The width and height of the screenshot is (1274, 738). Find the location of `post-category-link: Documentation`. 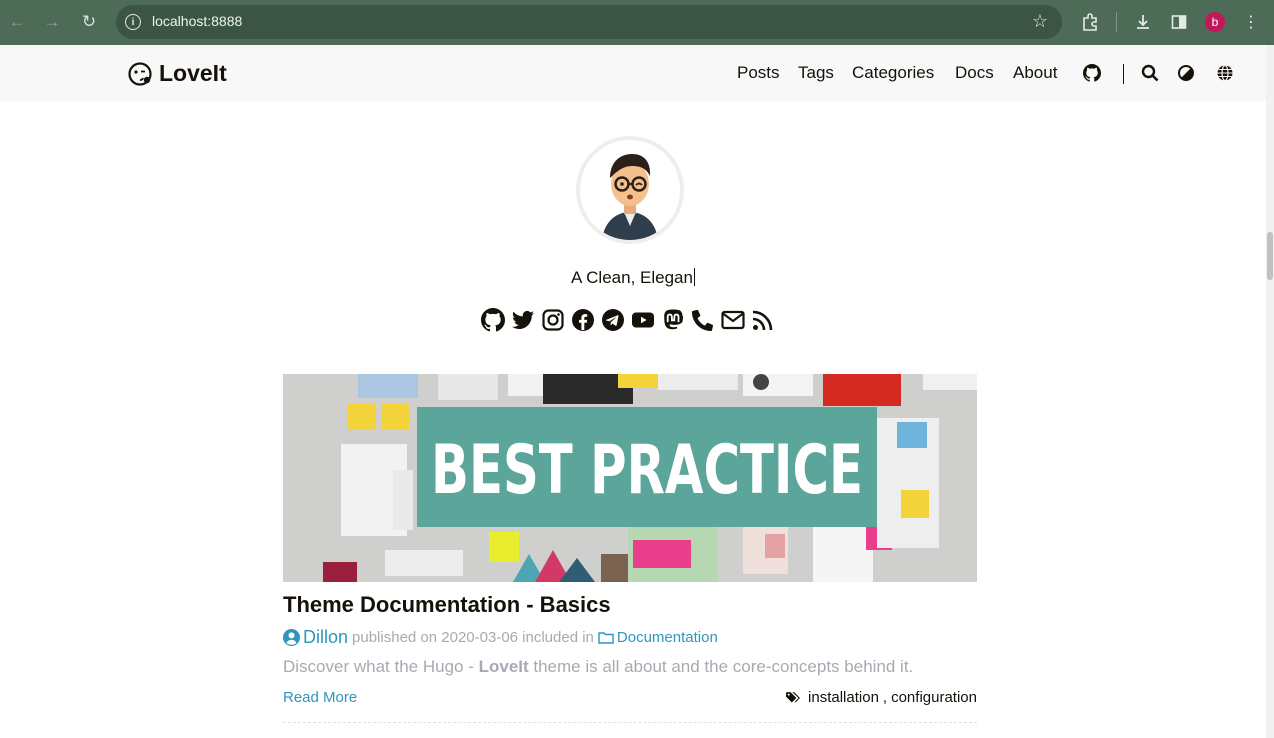

post-category-link: Documentation is located at coordinates (658, 637).